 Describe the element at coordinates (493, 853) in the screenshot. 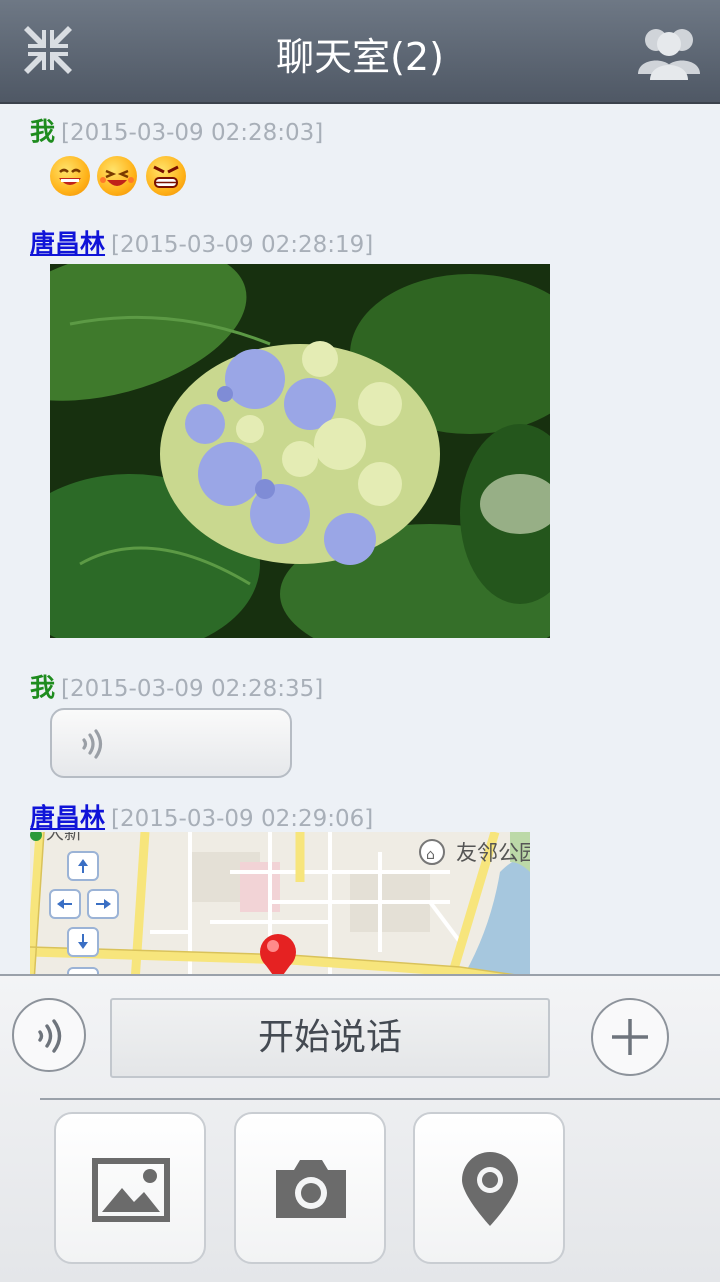

I see `map-poi-label: 友邻公园` at that location.